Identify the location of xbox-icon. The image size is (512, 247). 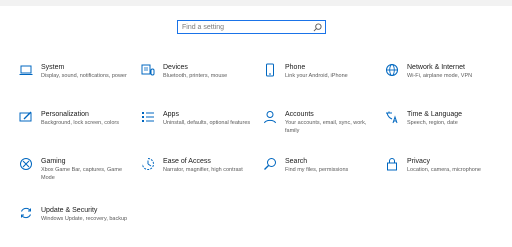
(26, 164).